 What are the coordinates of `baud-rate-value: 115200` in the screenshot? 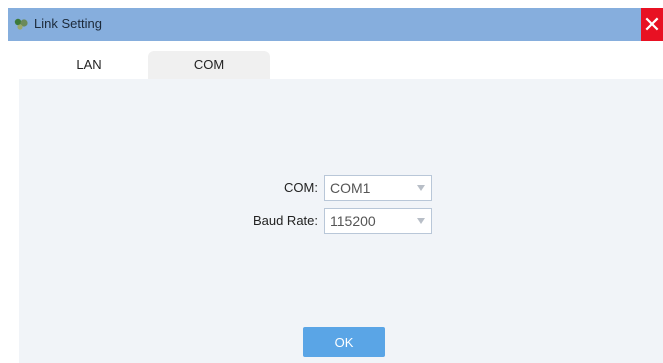 It's located at (353, 221).